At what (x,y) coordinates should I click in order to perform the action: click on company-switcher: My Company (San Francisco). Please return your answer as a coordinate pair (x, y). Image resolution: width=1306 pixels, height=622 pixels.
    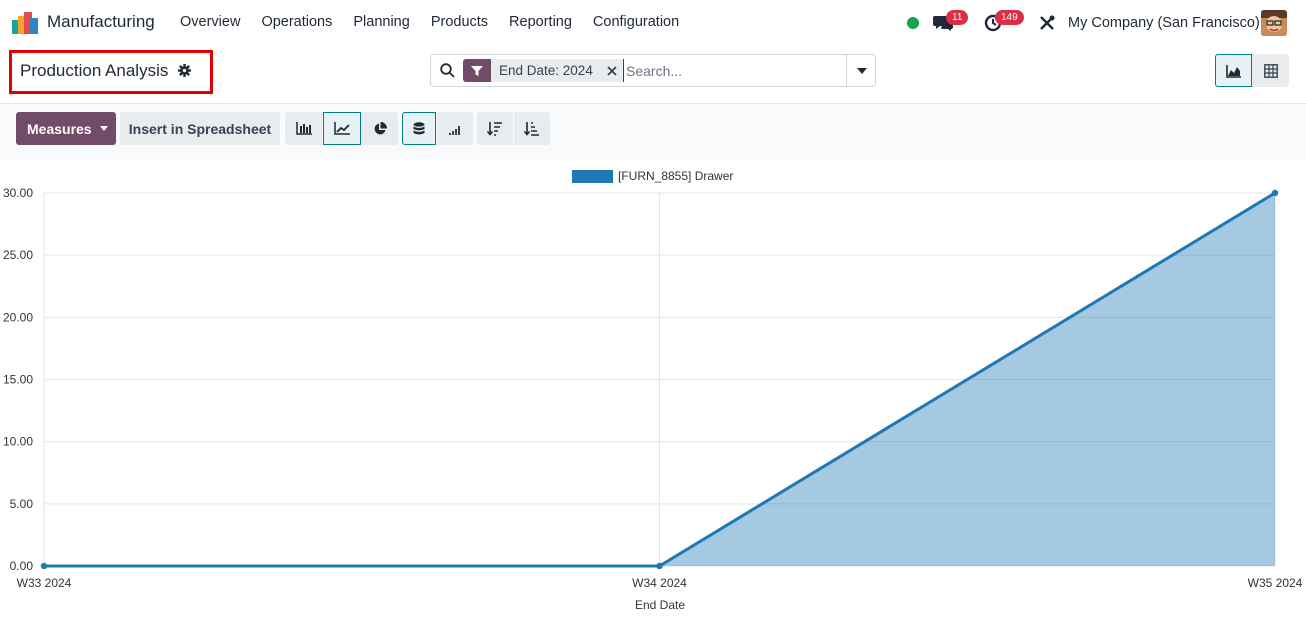
    Looking at the image, I should click on (1164, 23).